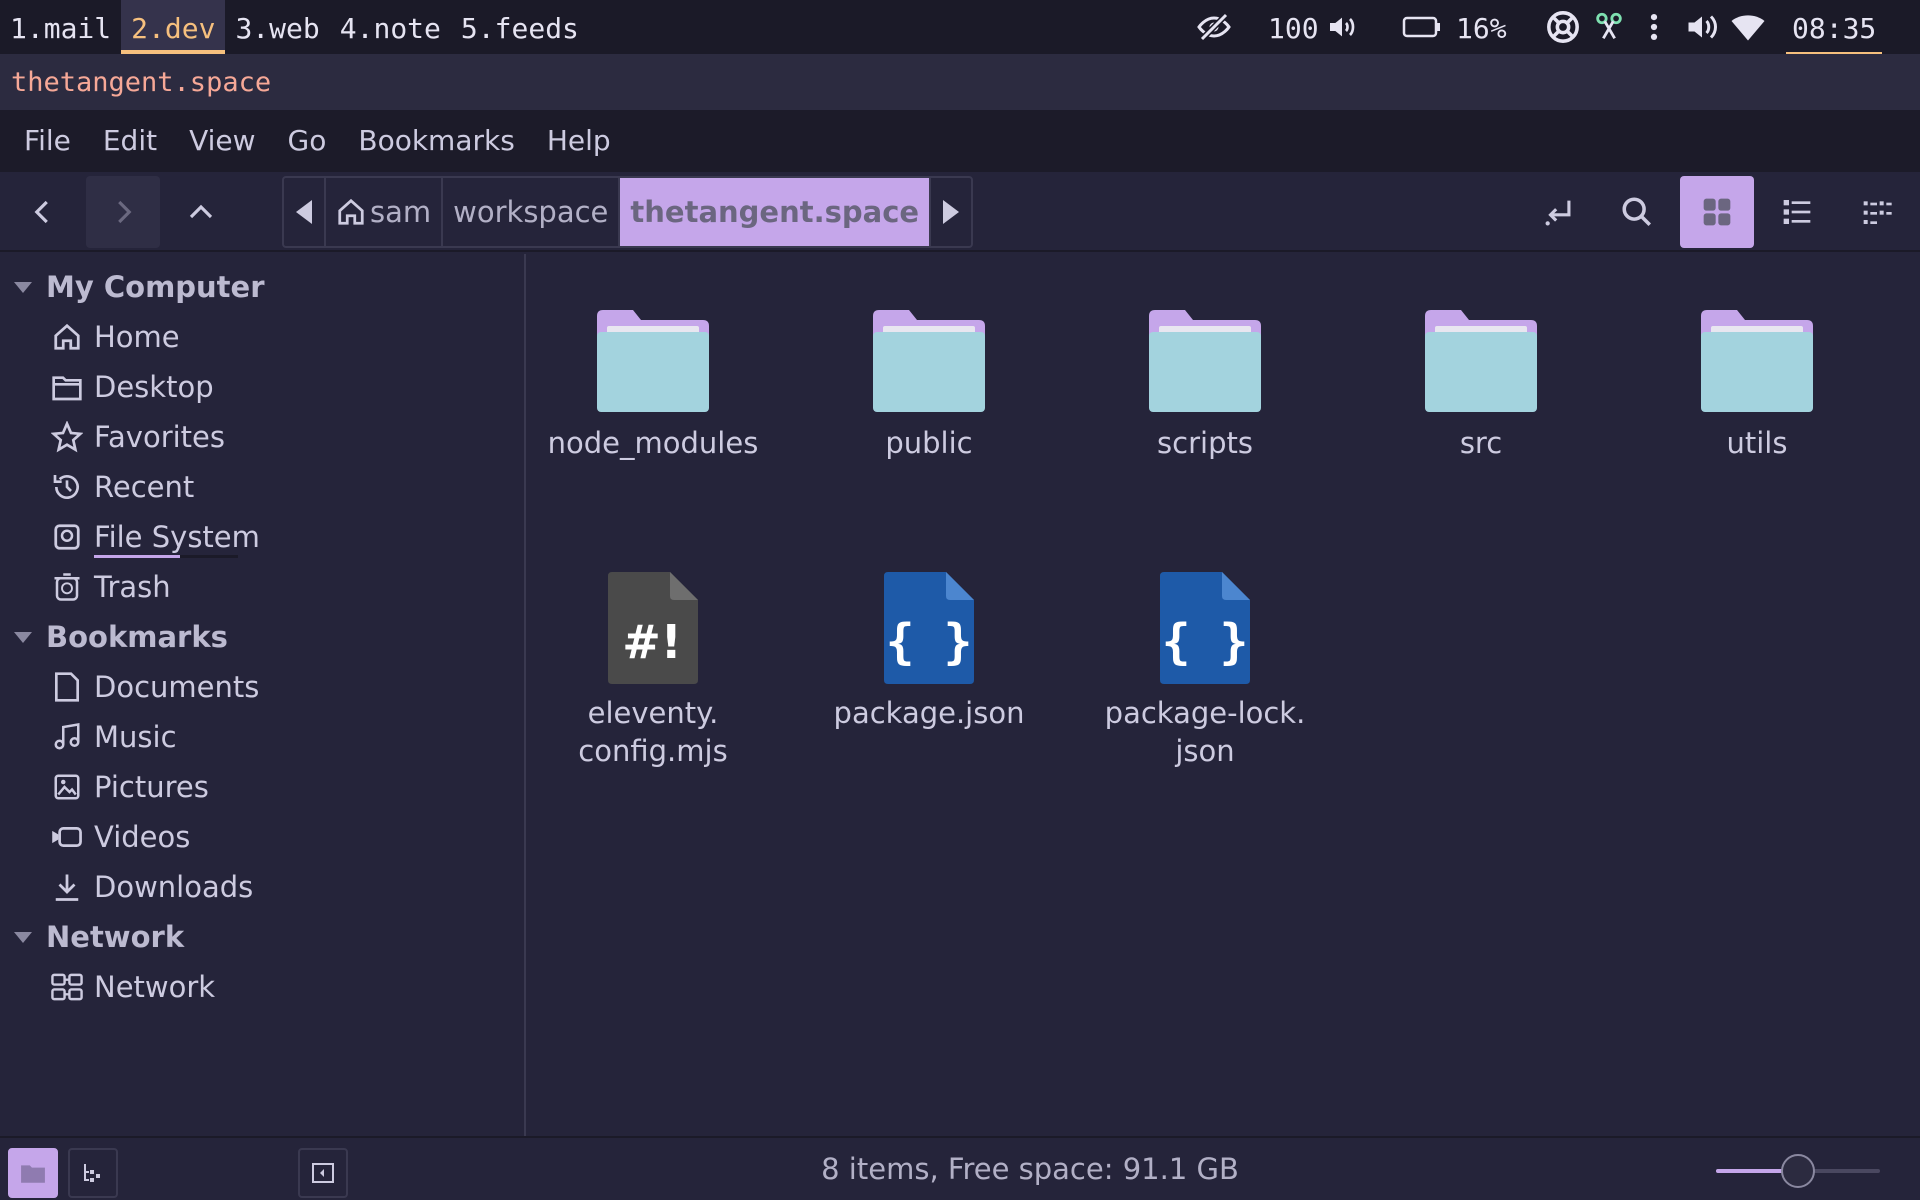 The image size is (1920, 1200). What do you see at coordinates (1030, 1169) in the screenshot?
I see `status-text: 8 items, Free space: 91.1 GB` at bounding box center [1030, 1169].